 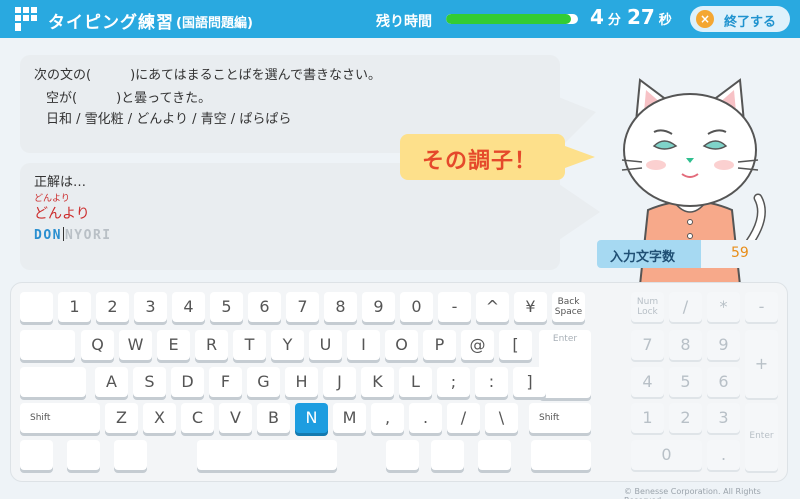 What do you see at coordinates (509, 19) in the screenshot?
I see `time-progress-fill` at bounding box center [509, 19].